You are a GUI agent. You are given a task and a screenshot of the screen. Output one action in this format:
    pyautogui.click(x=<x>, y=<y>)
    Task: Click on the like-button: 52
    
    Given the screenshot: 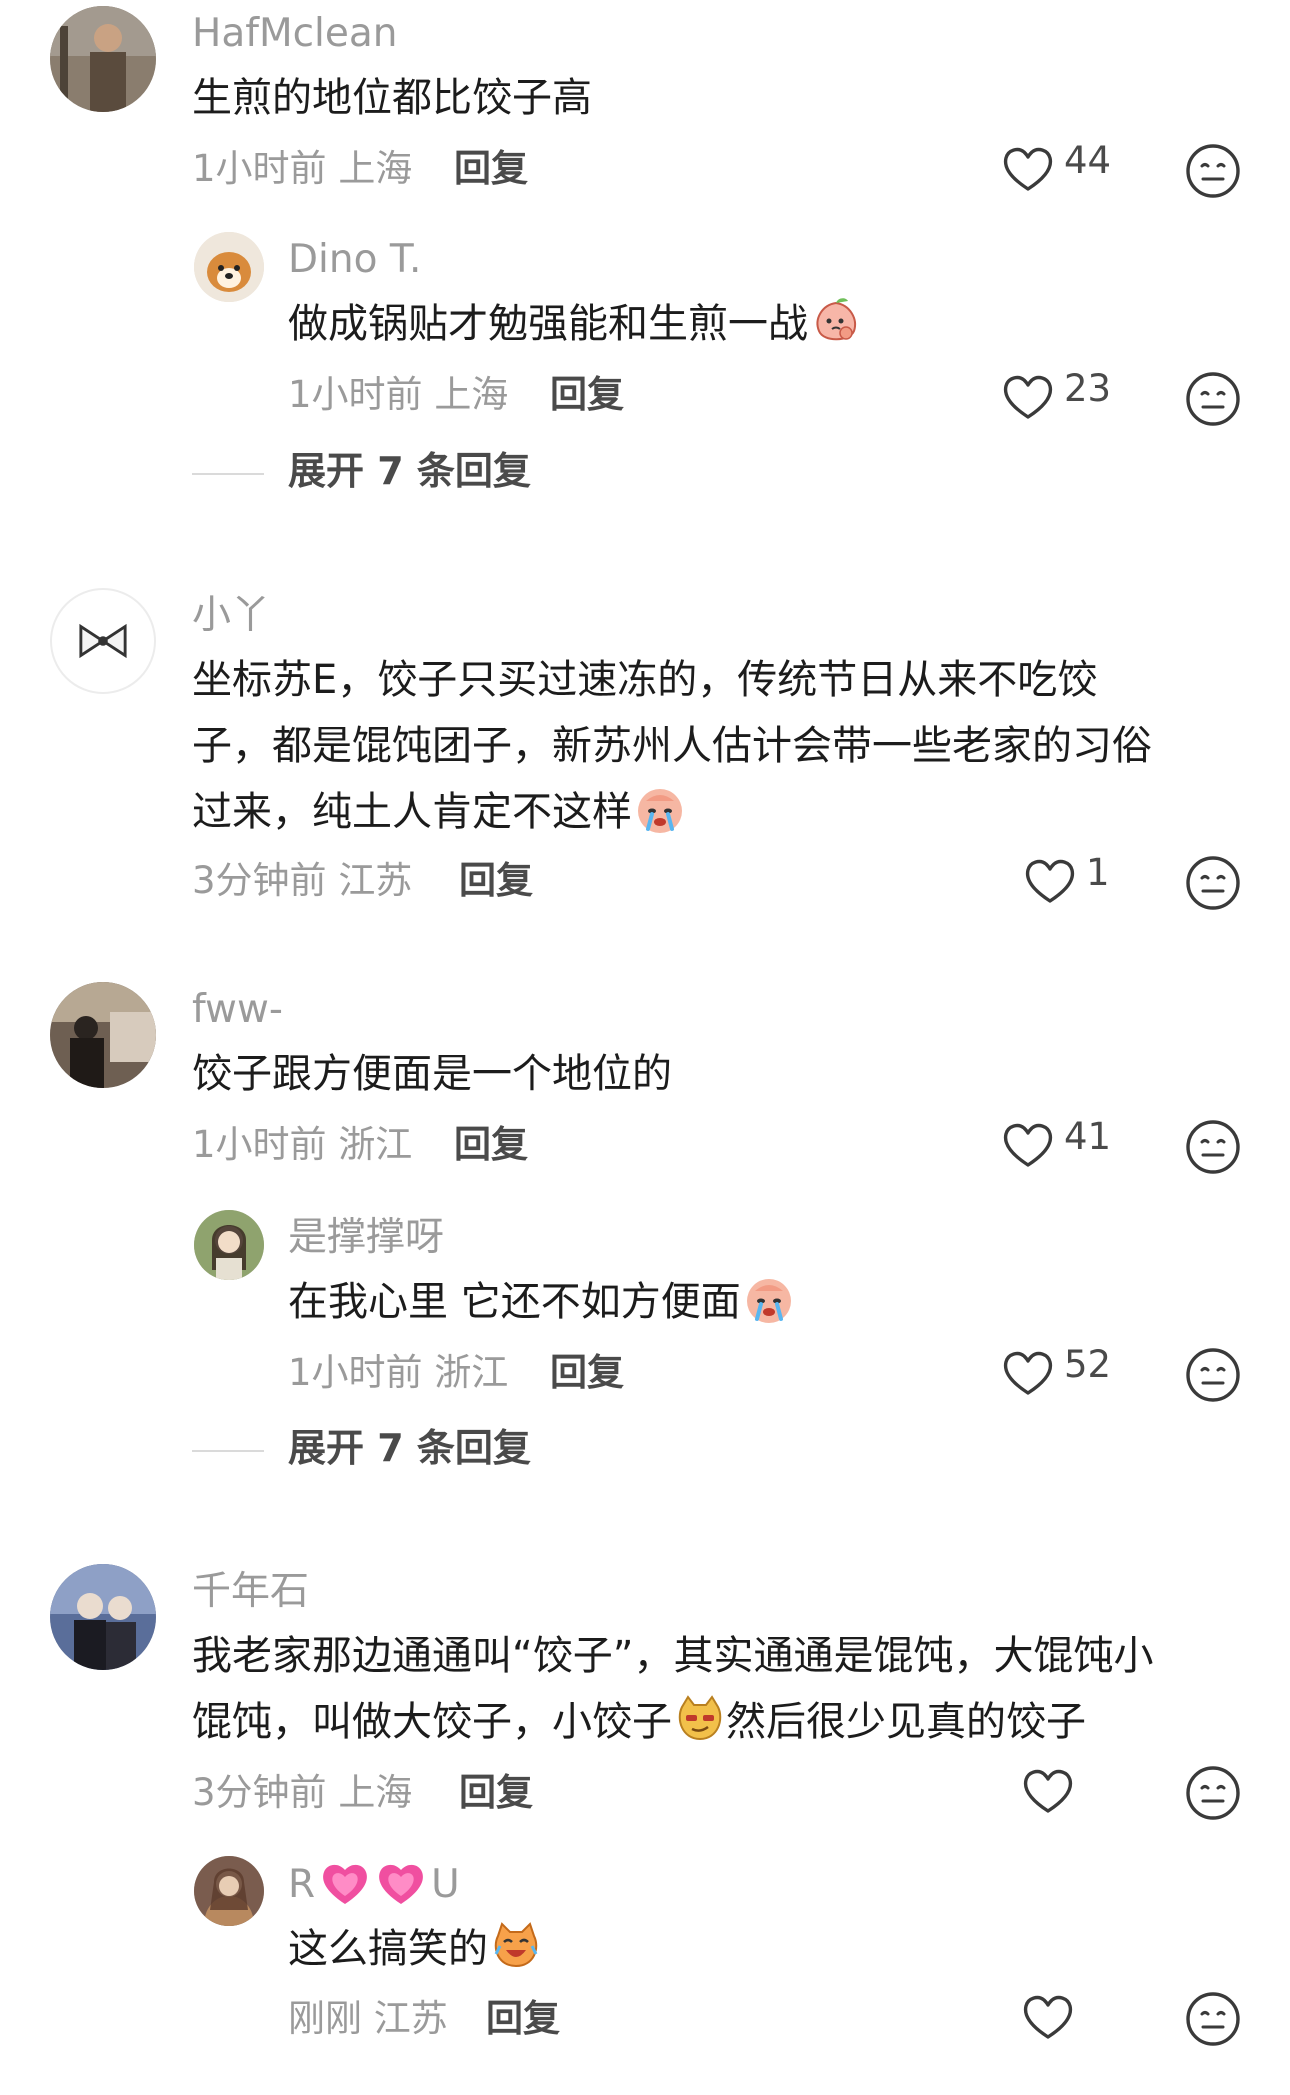 What is the action you would take?
    pyautogui.click(x=1055, y=1374)
    